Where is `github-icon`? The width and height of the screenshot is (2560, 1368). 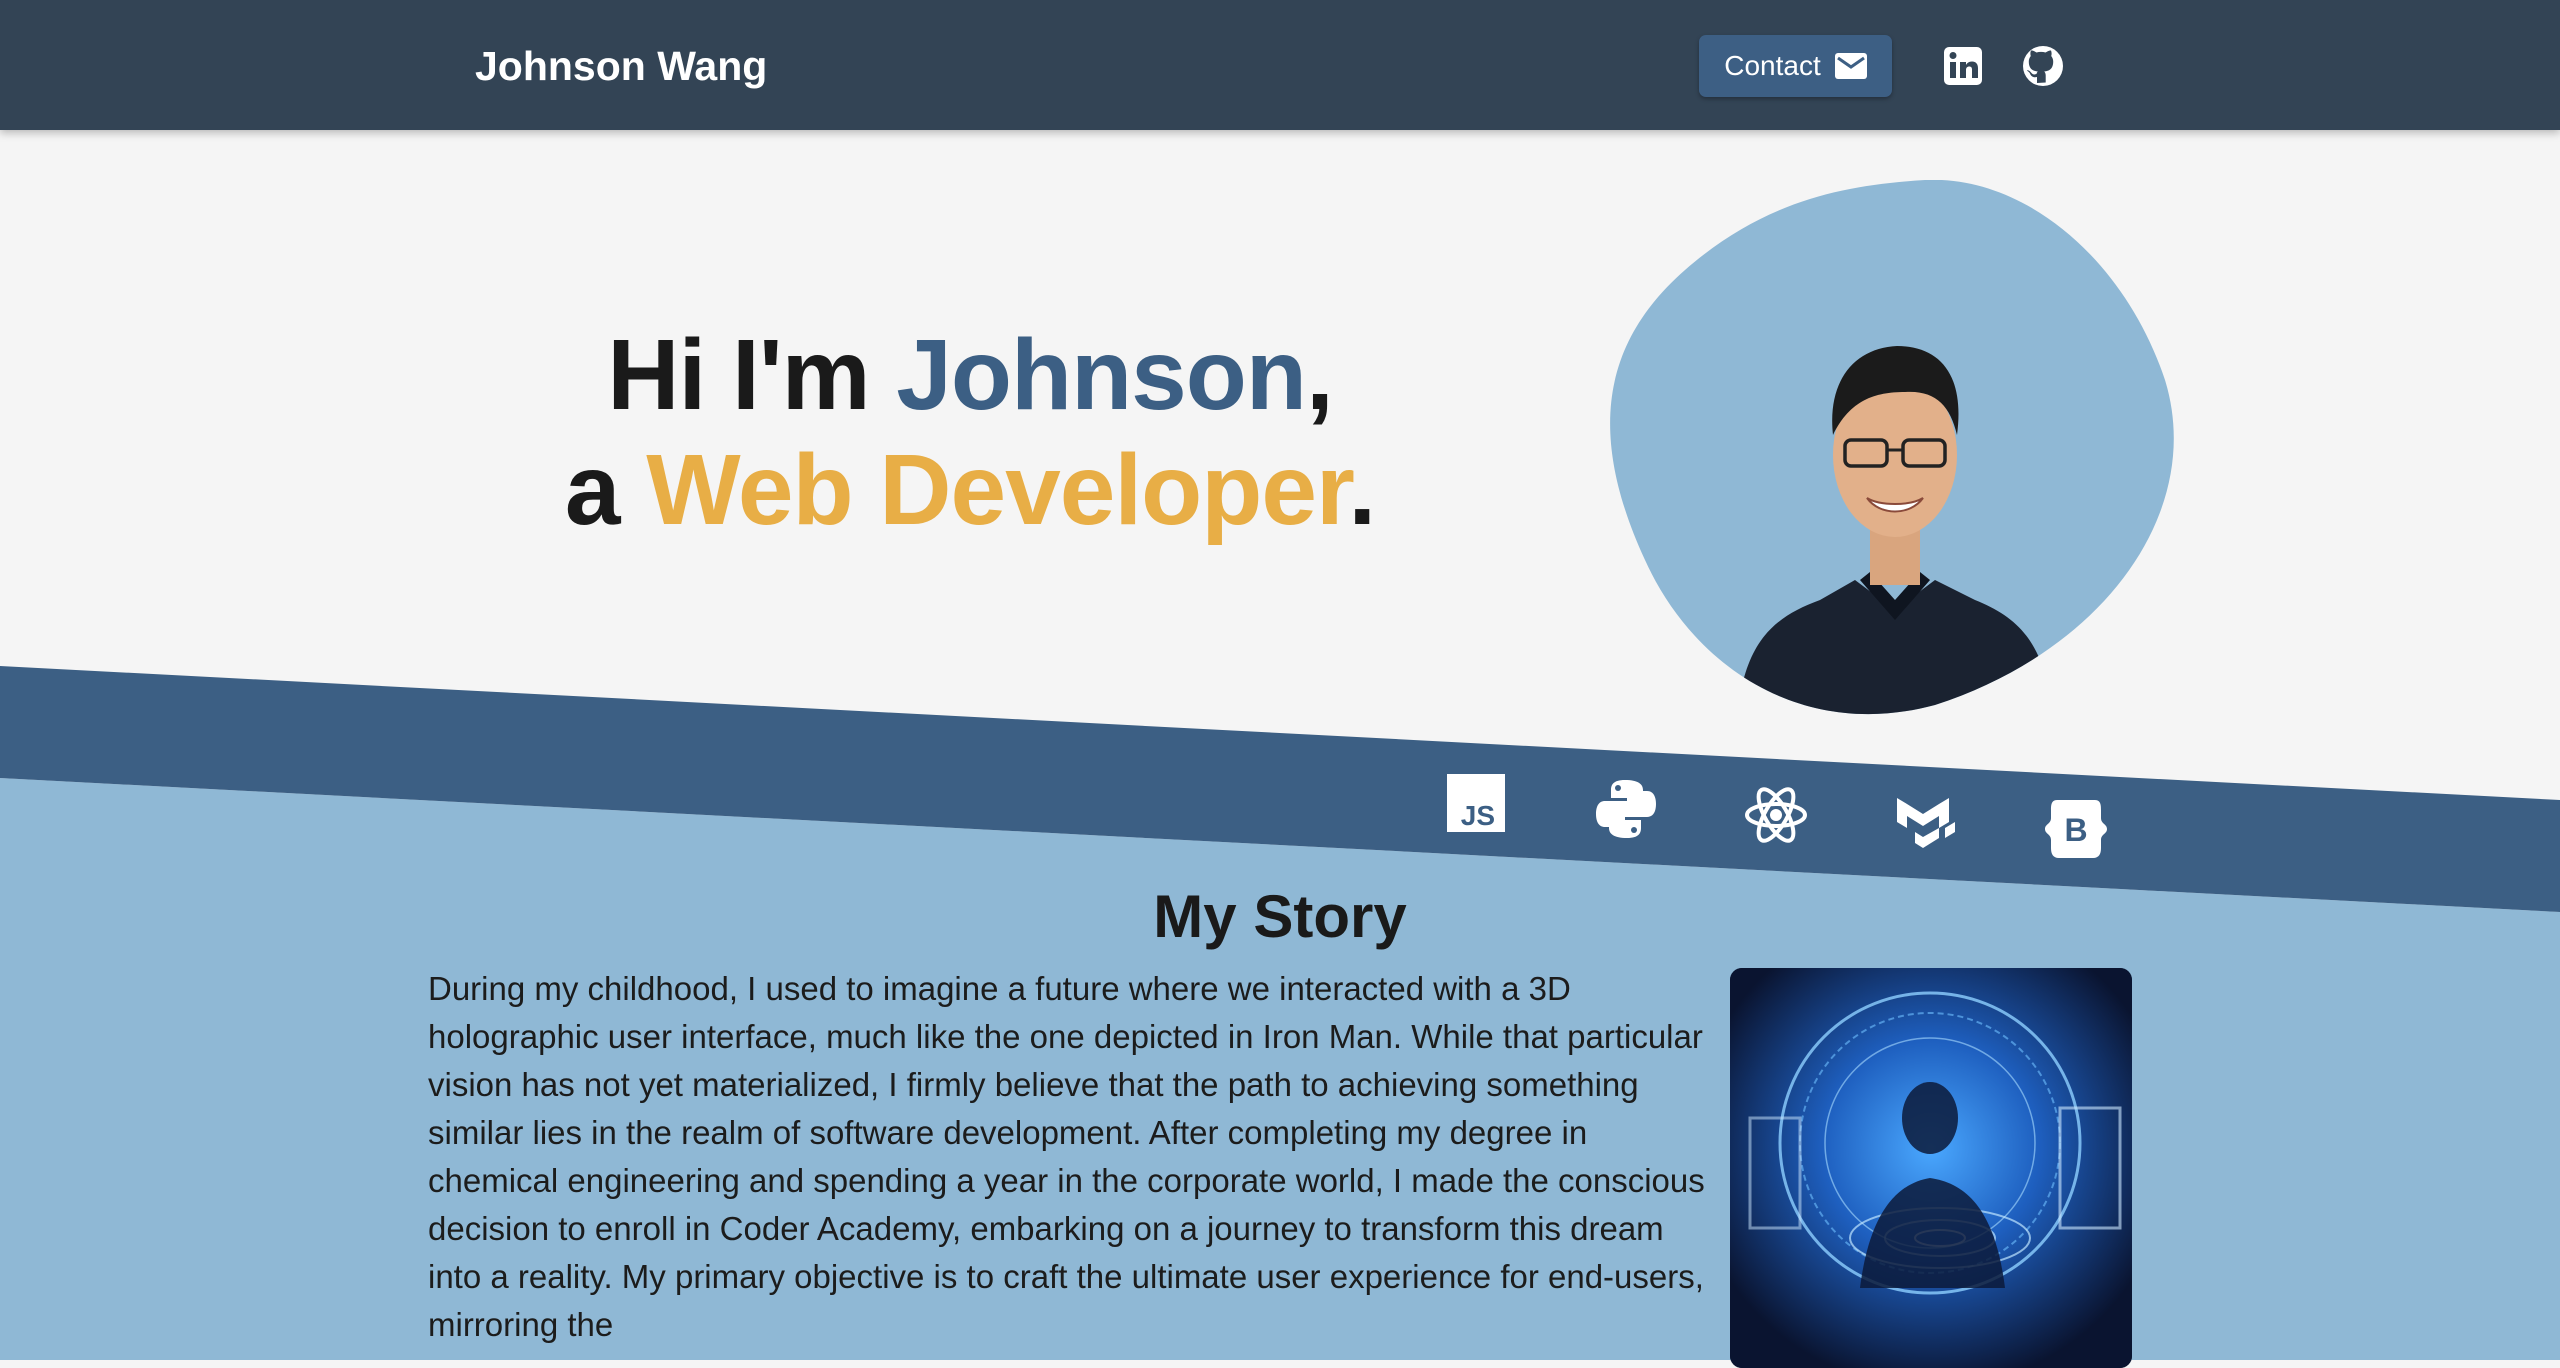
github-icon is located at coordinates (2043, 66).